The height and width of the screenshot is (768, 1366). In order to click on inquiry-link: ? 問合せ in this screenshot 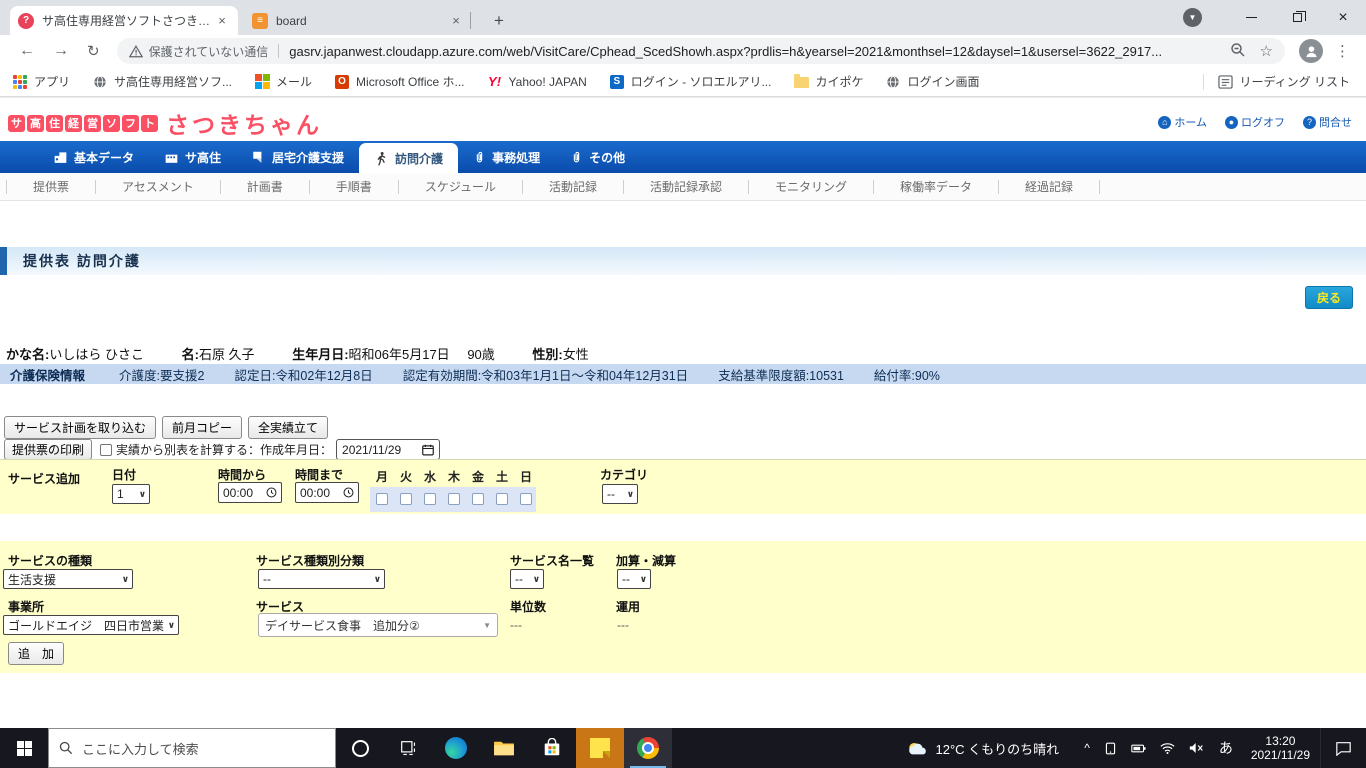, I will do `click(1327, 122)`.